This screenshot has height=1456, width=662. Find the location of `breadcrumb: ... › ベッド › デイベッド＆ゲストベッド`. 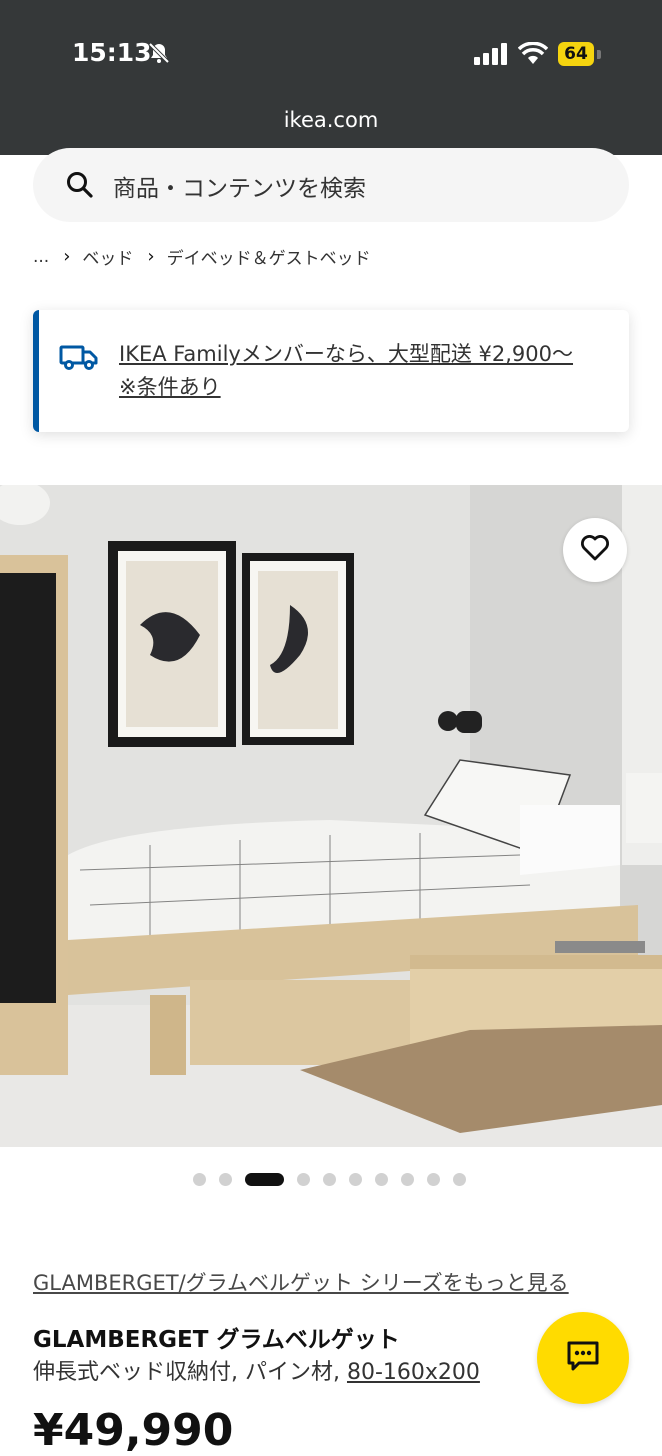

breadcrumb: ... › ベッド › デイベッド＆ゲストベッド is located at coordinates (202, 256).